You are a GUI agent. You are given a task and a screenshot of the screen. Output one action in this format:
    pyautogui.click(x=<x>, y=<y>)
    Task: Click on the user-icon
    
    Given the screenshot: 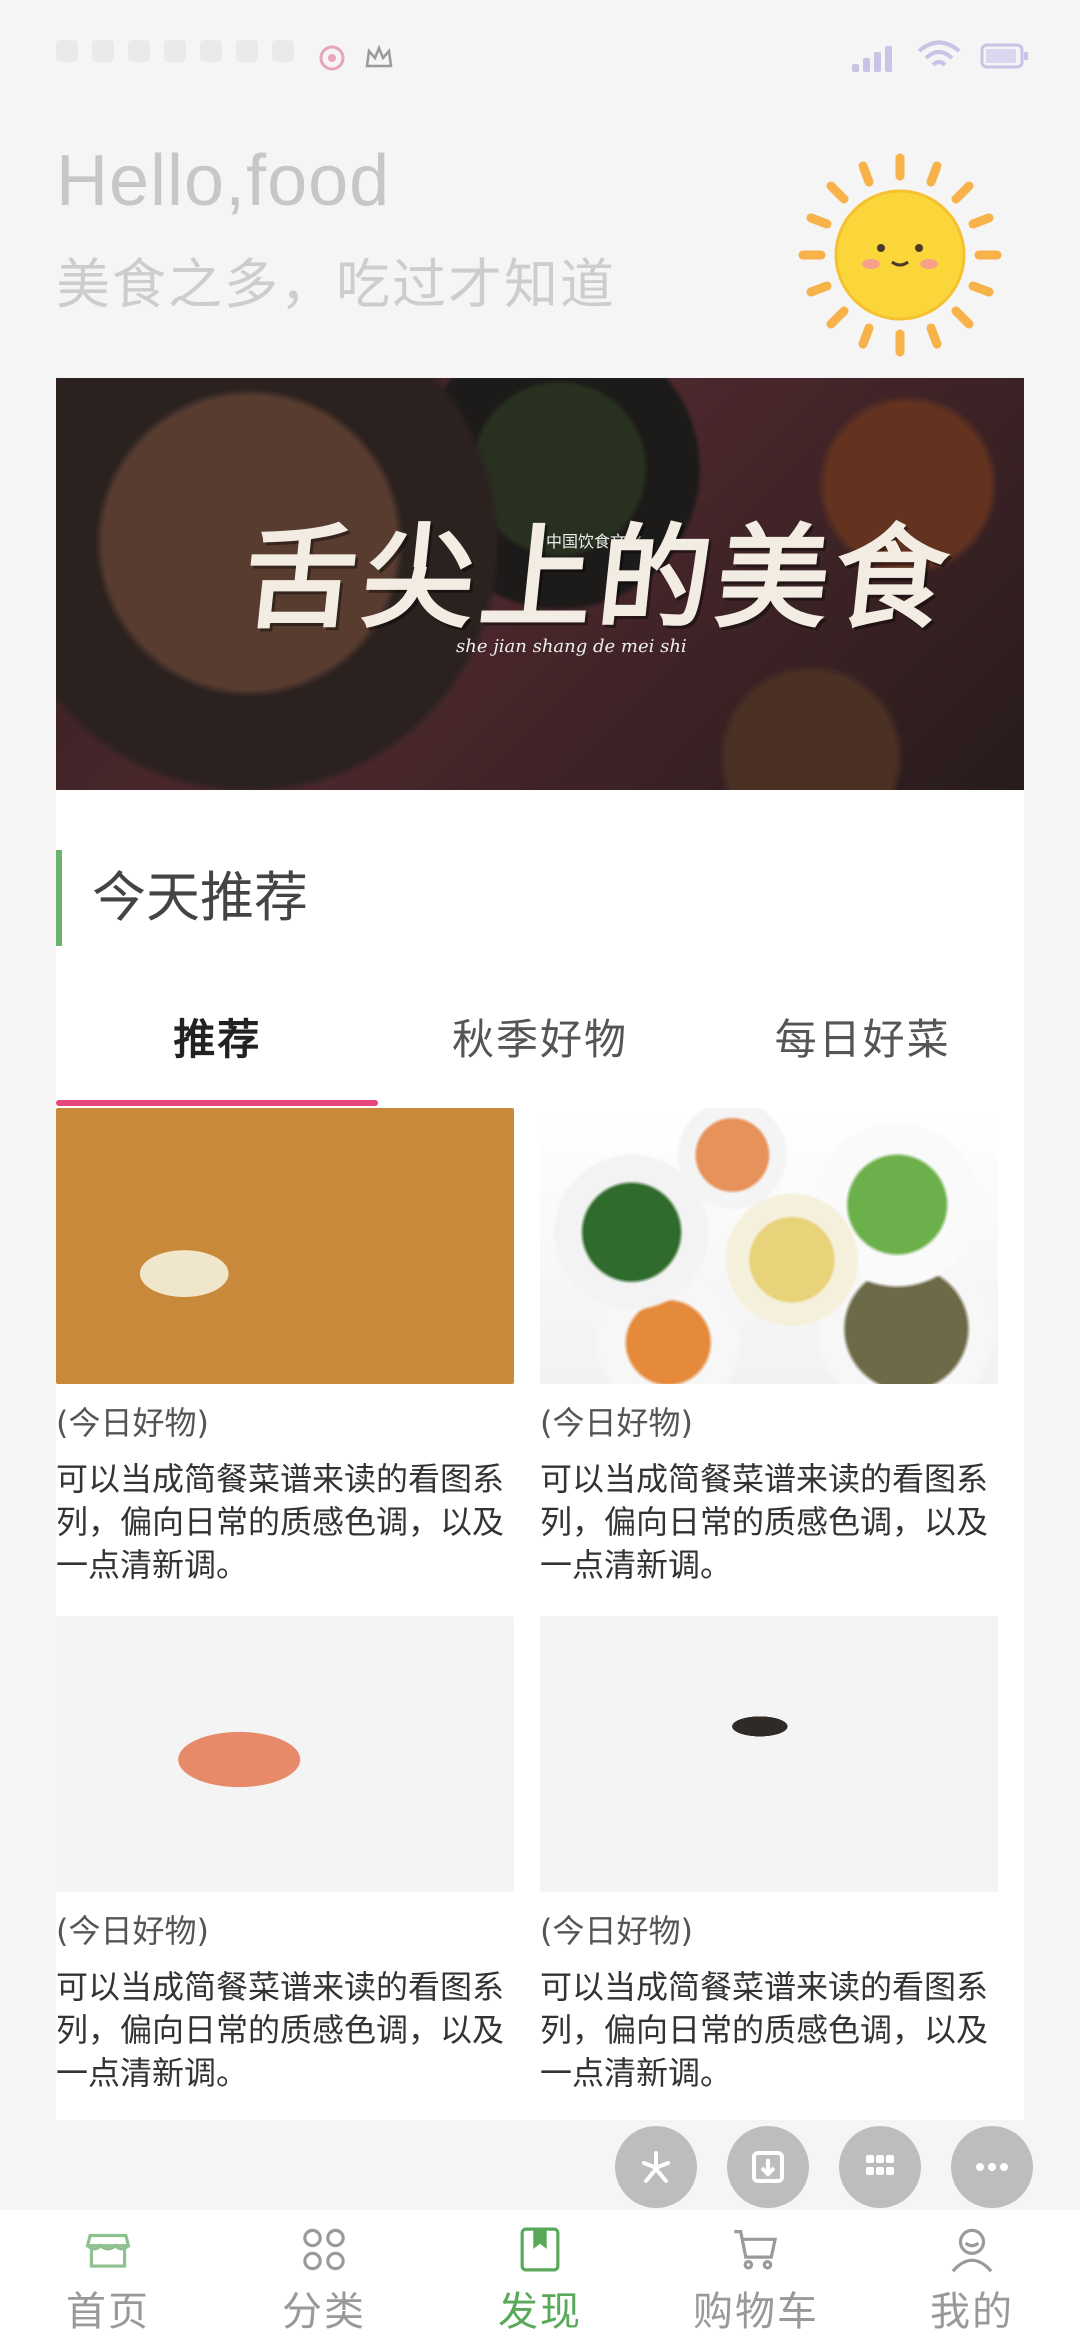 What is the action you would take?
    pyautogui.click(x=972, y=2250)
    